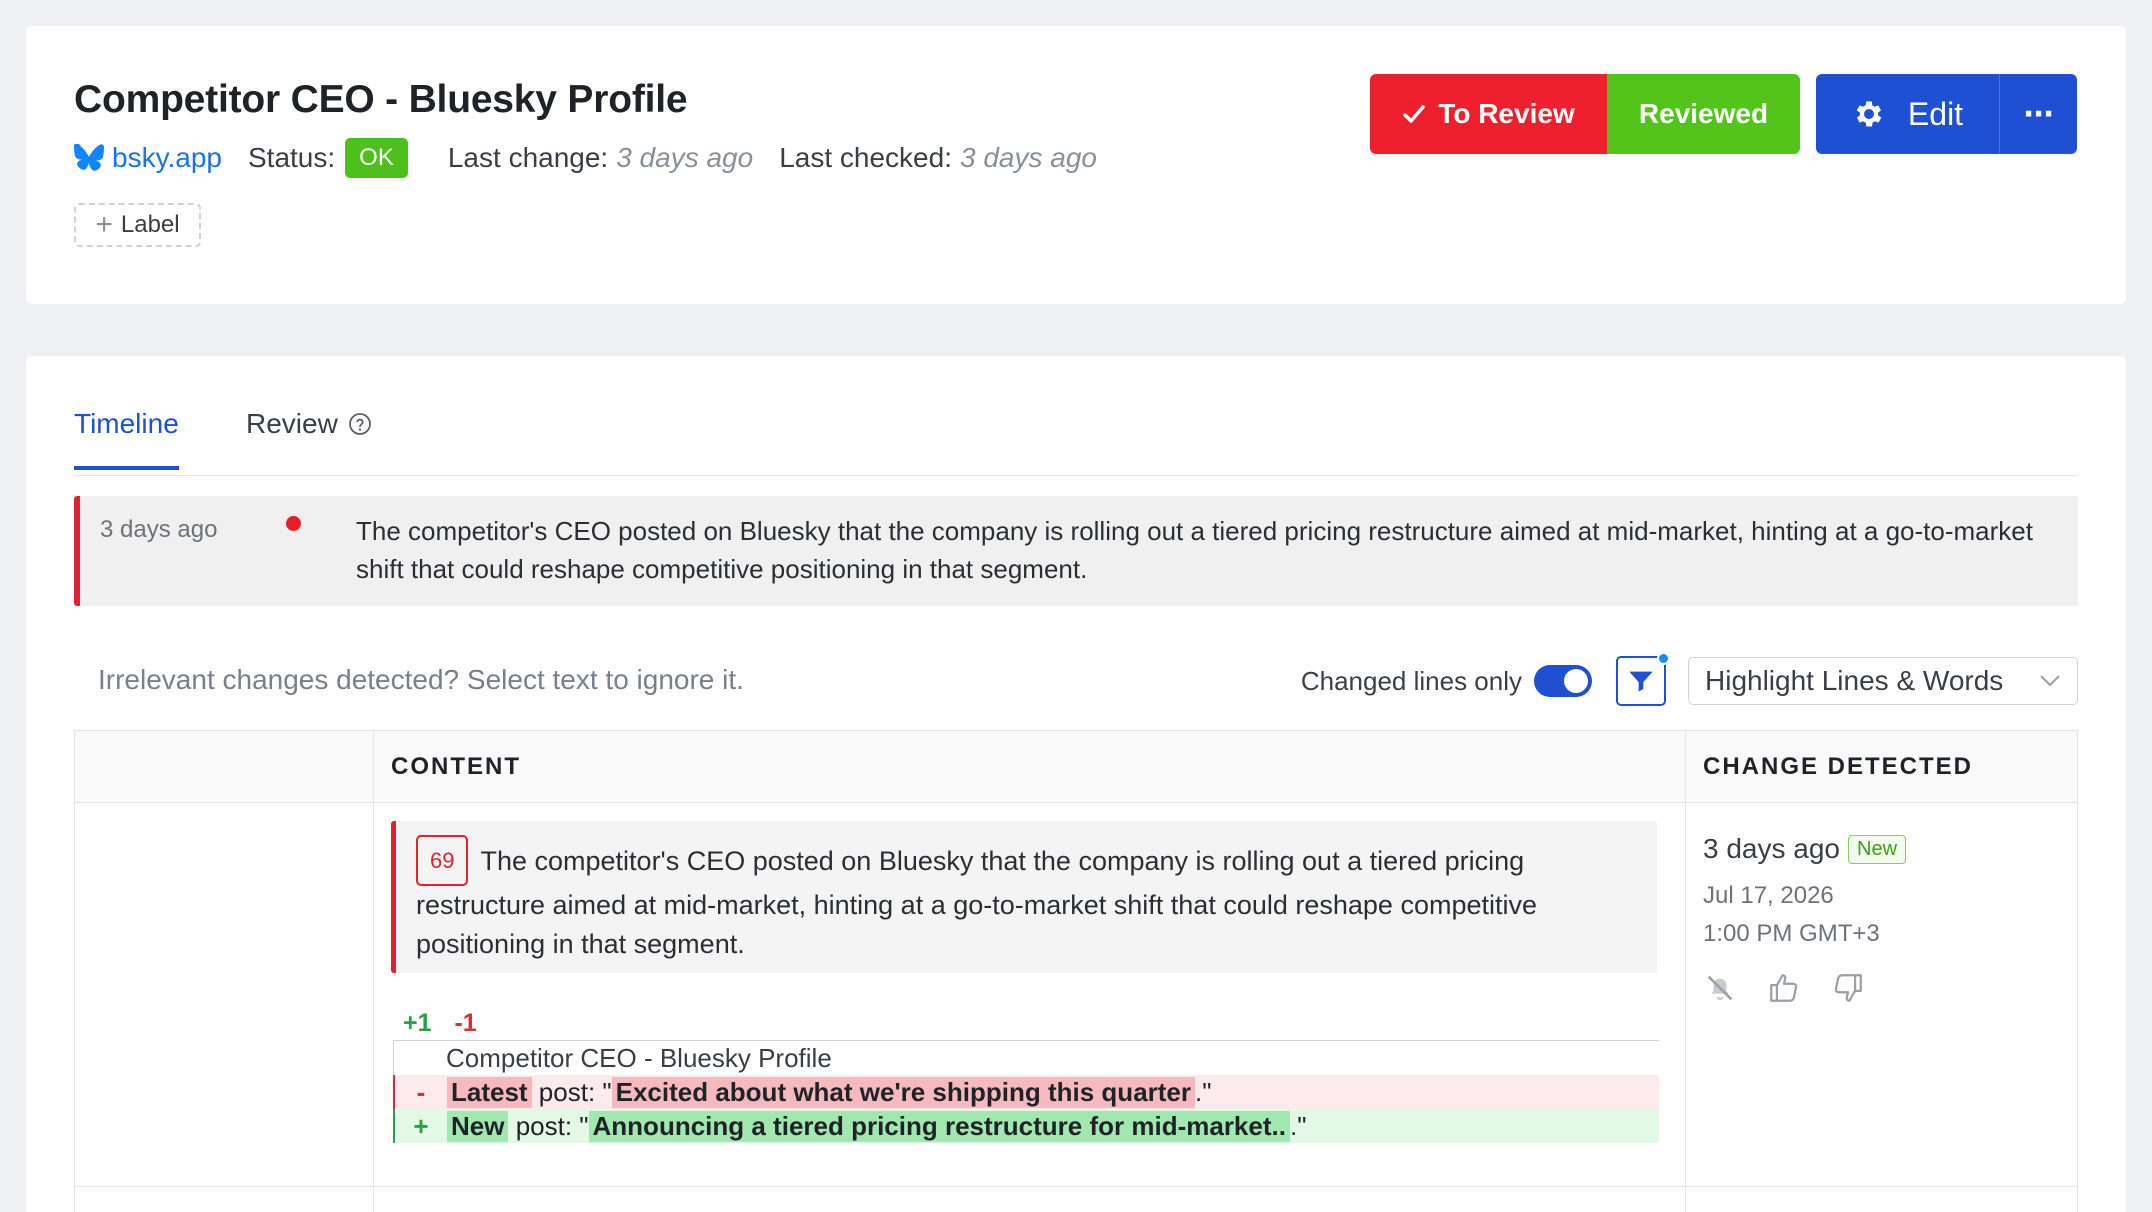  I want to click on last-checked-value: 3 days ago, so click(1028, 157).